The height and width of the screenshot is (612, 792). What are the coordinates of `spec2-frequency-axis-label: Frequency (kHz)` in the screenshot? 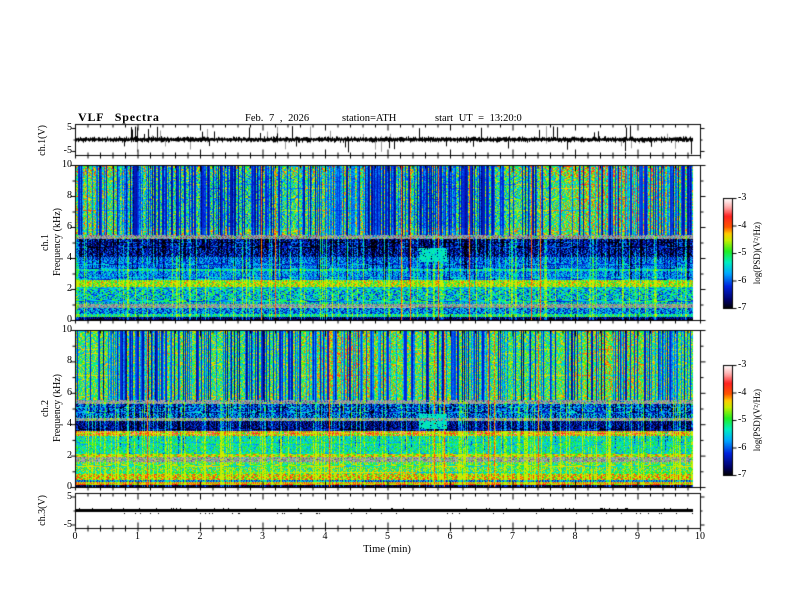 It's located at (57, 408).